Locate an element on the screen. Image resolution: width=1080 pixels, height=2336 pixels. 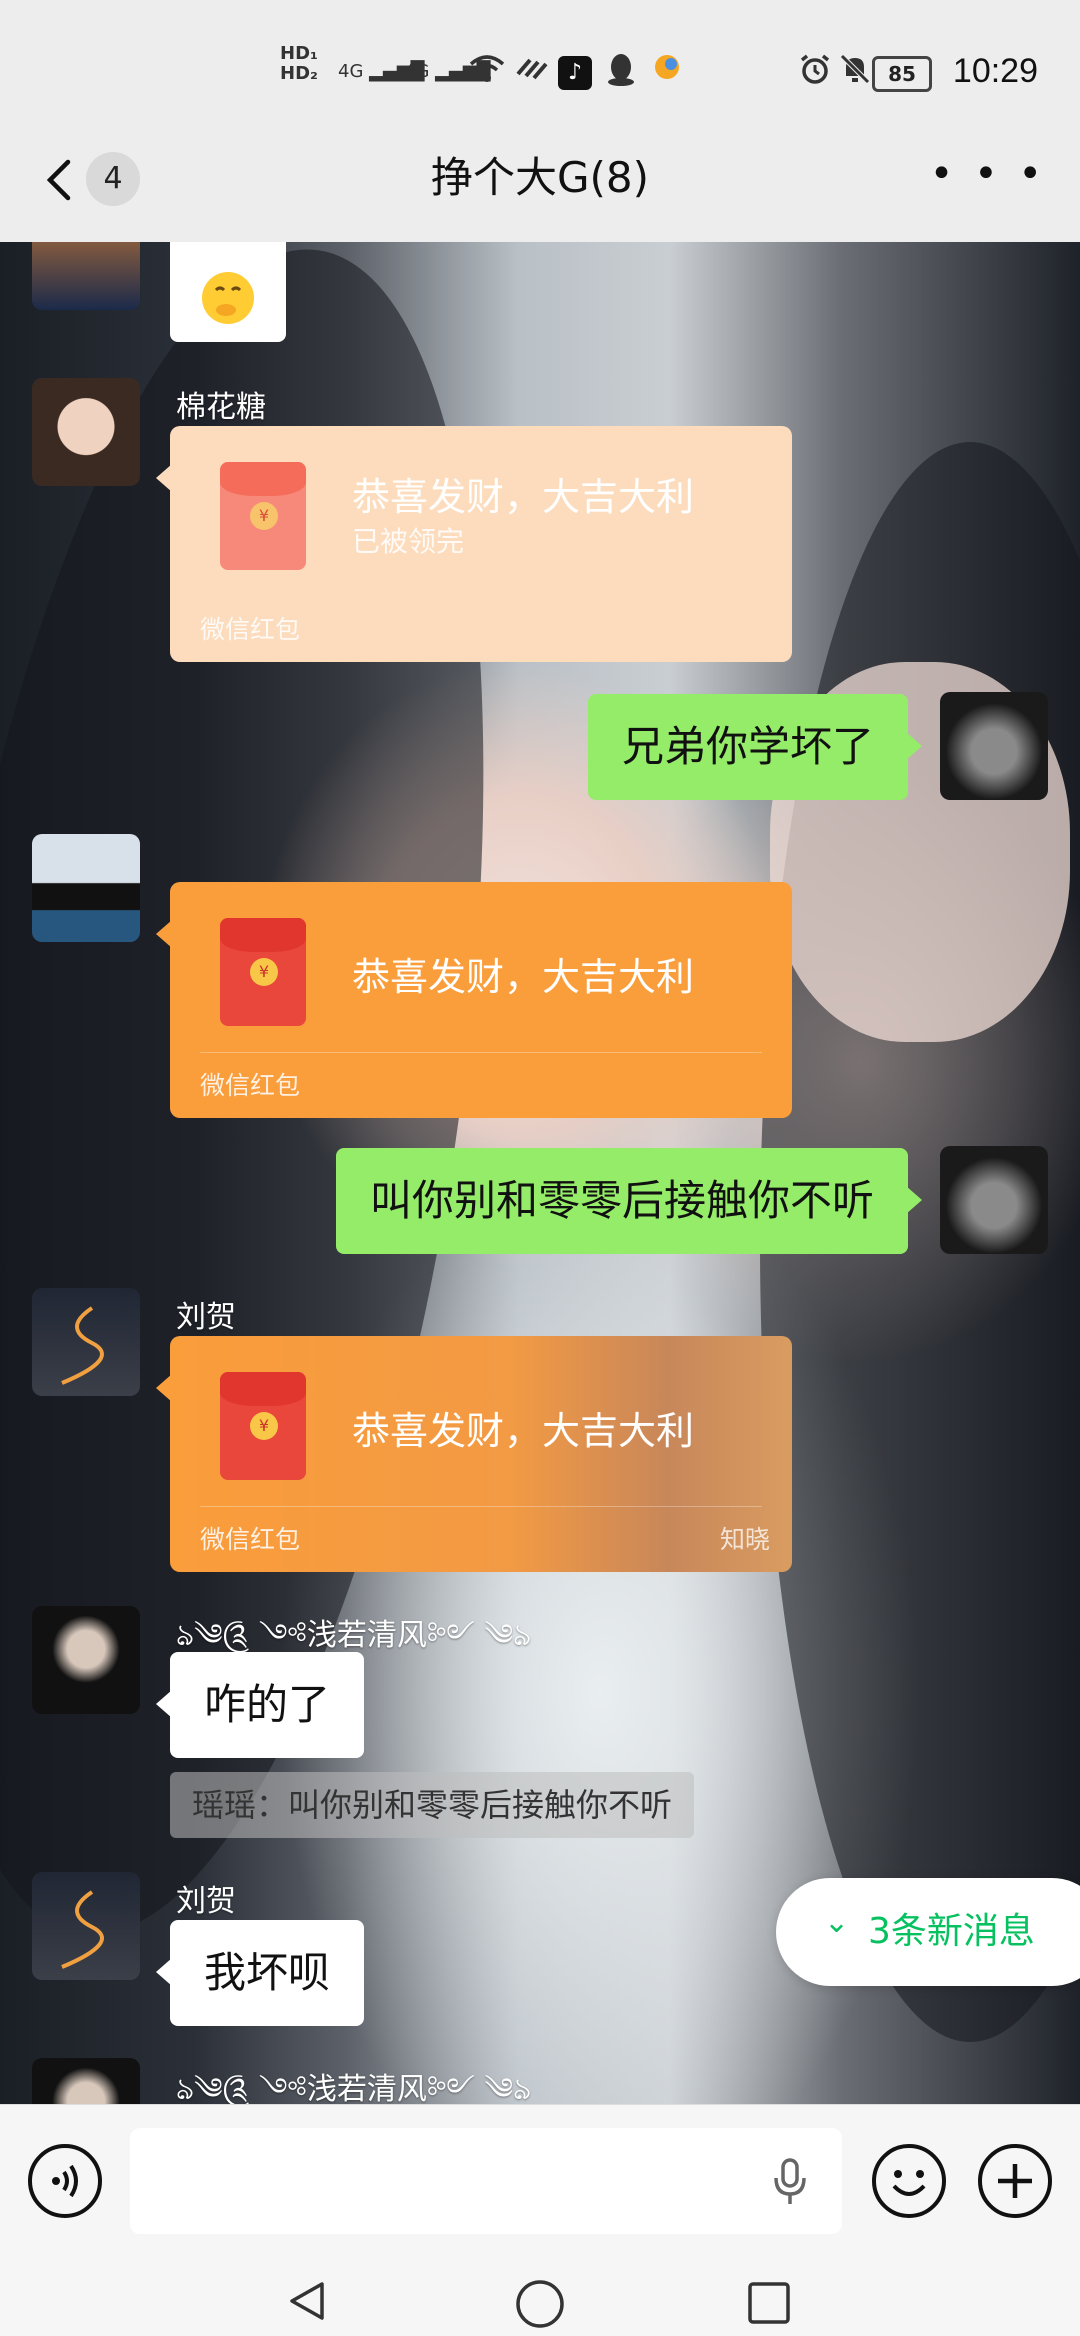
clock: 10:29 is located at coordinates (995, 71).